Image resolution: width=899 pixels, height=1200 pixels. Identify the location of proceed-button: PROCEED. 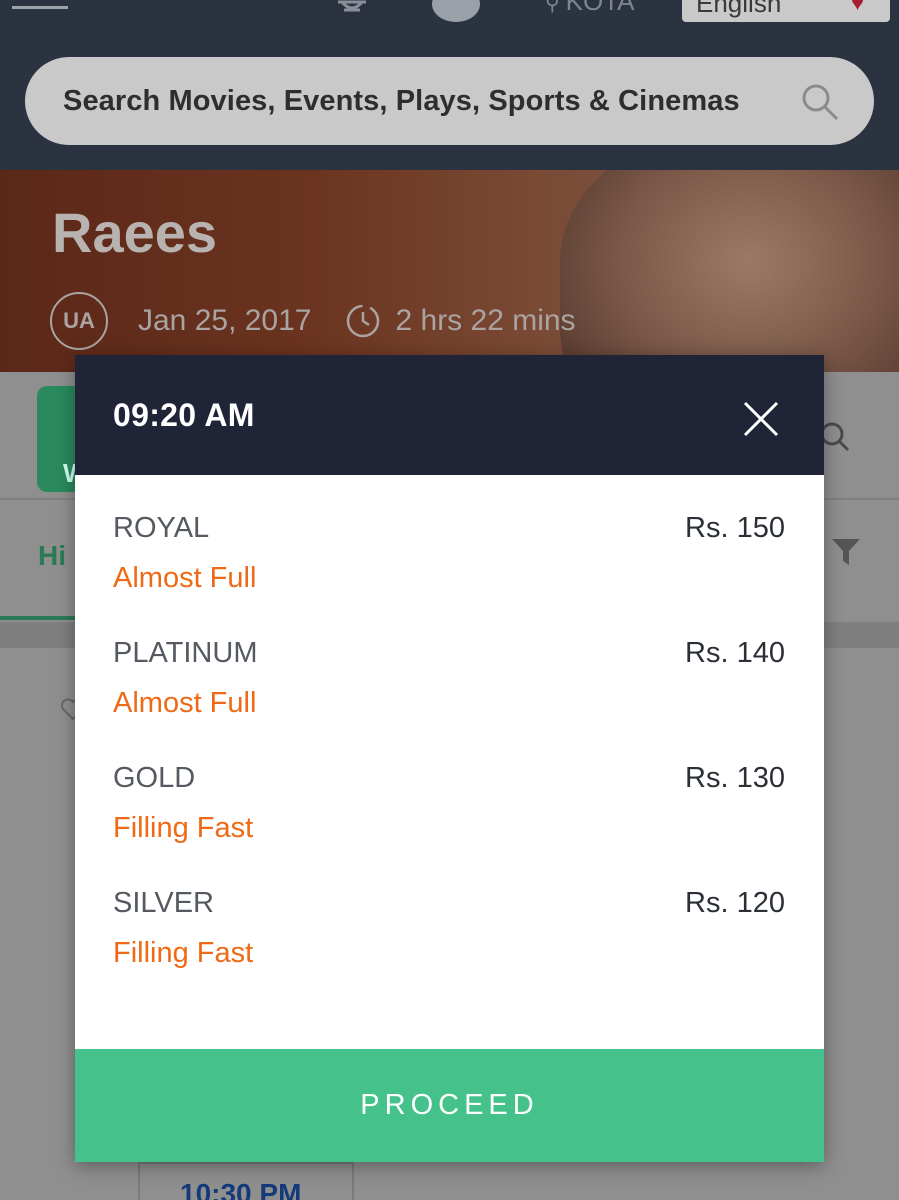
(449, 1105).